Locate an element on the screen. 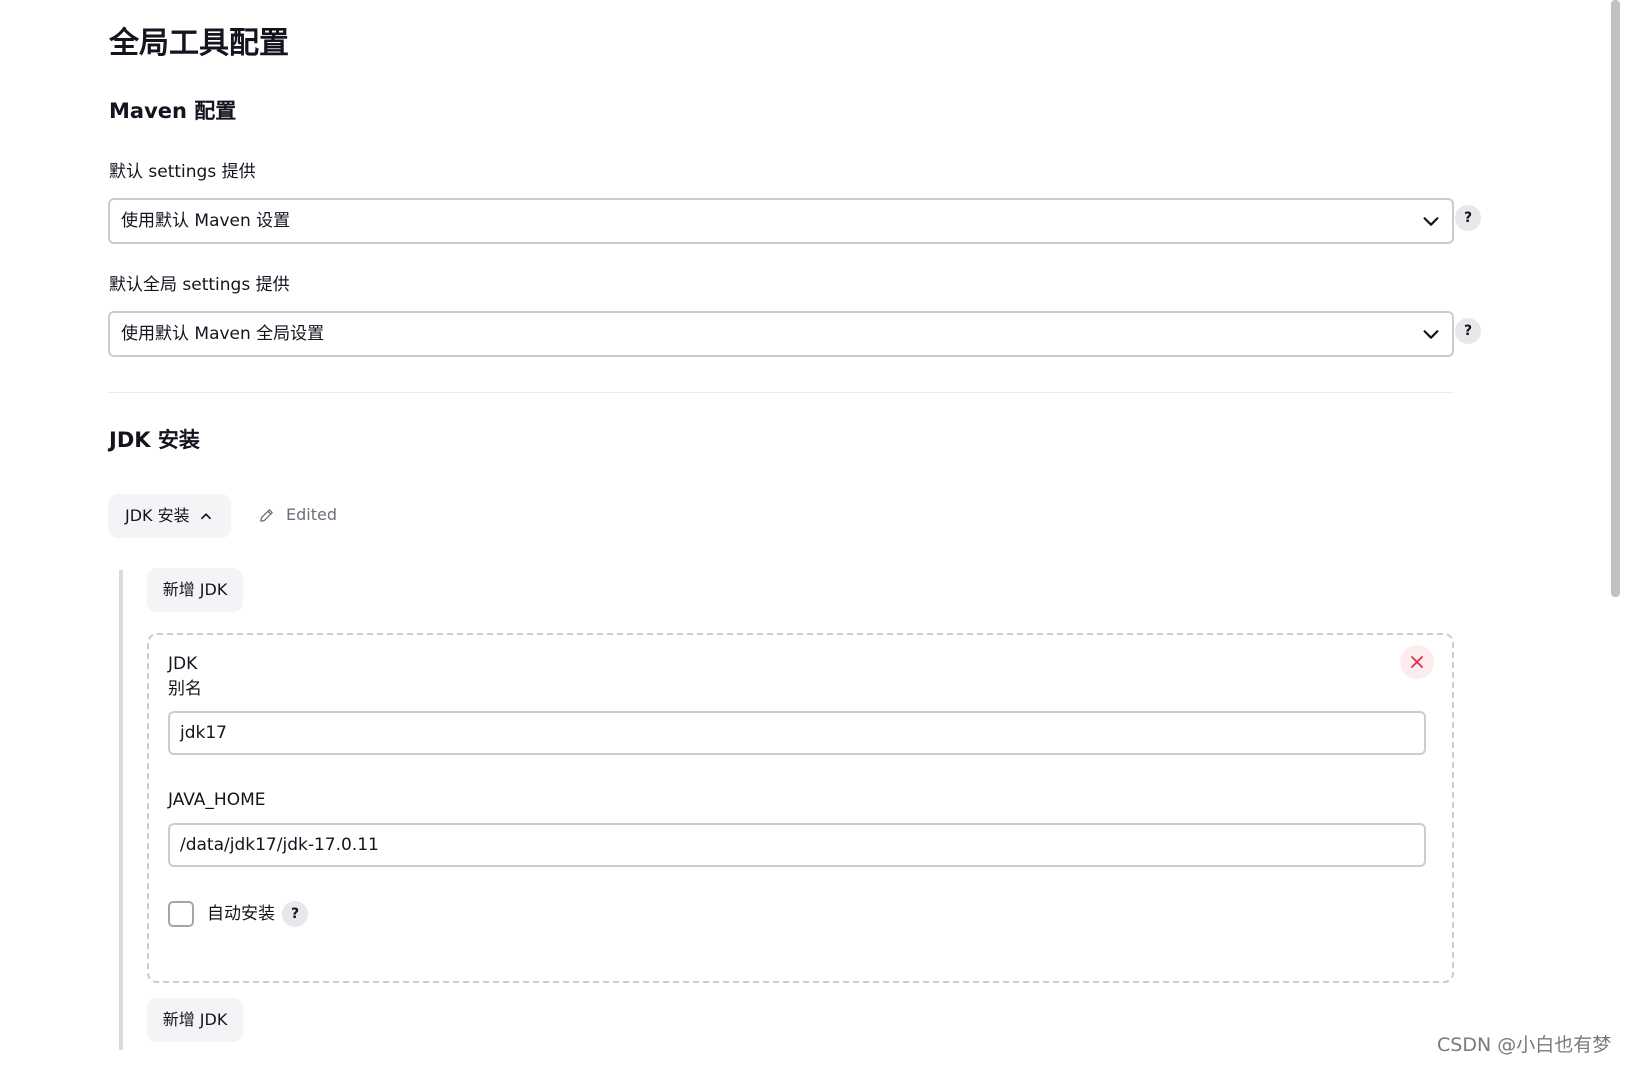 The image size is (1627, 1067). pencil-icon is located at coordinates (266, 515).